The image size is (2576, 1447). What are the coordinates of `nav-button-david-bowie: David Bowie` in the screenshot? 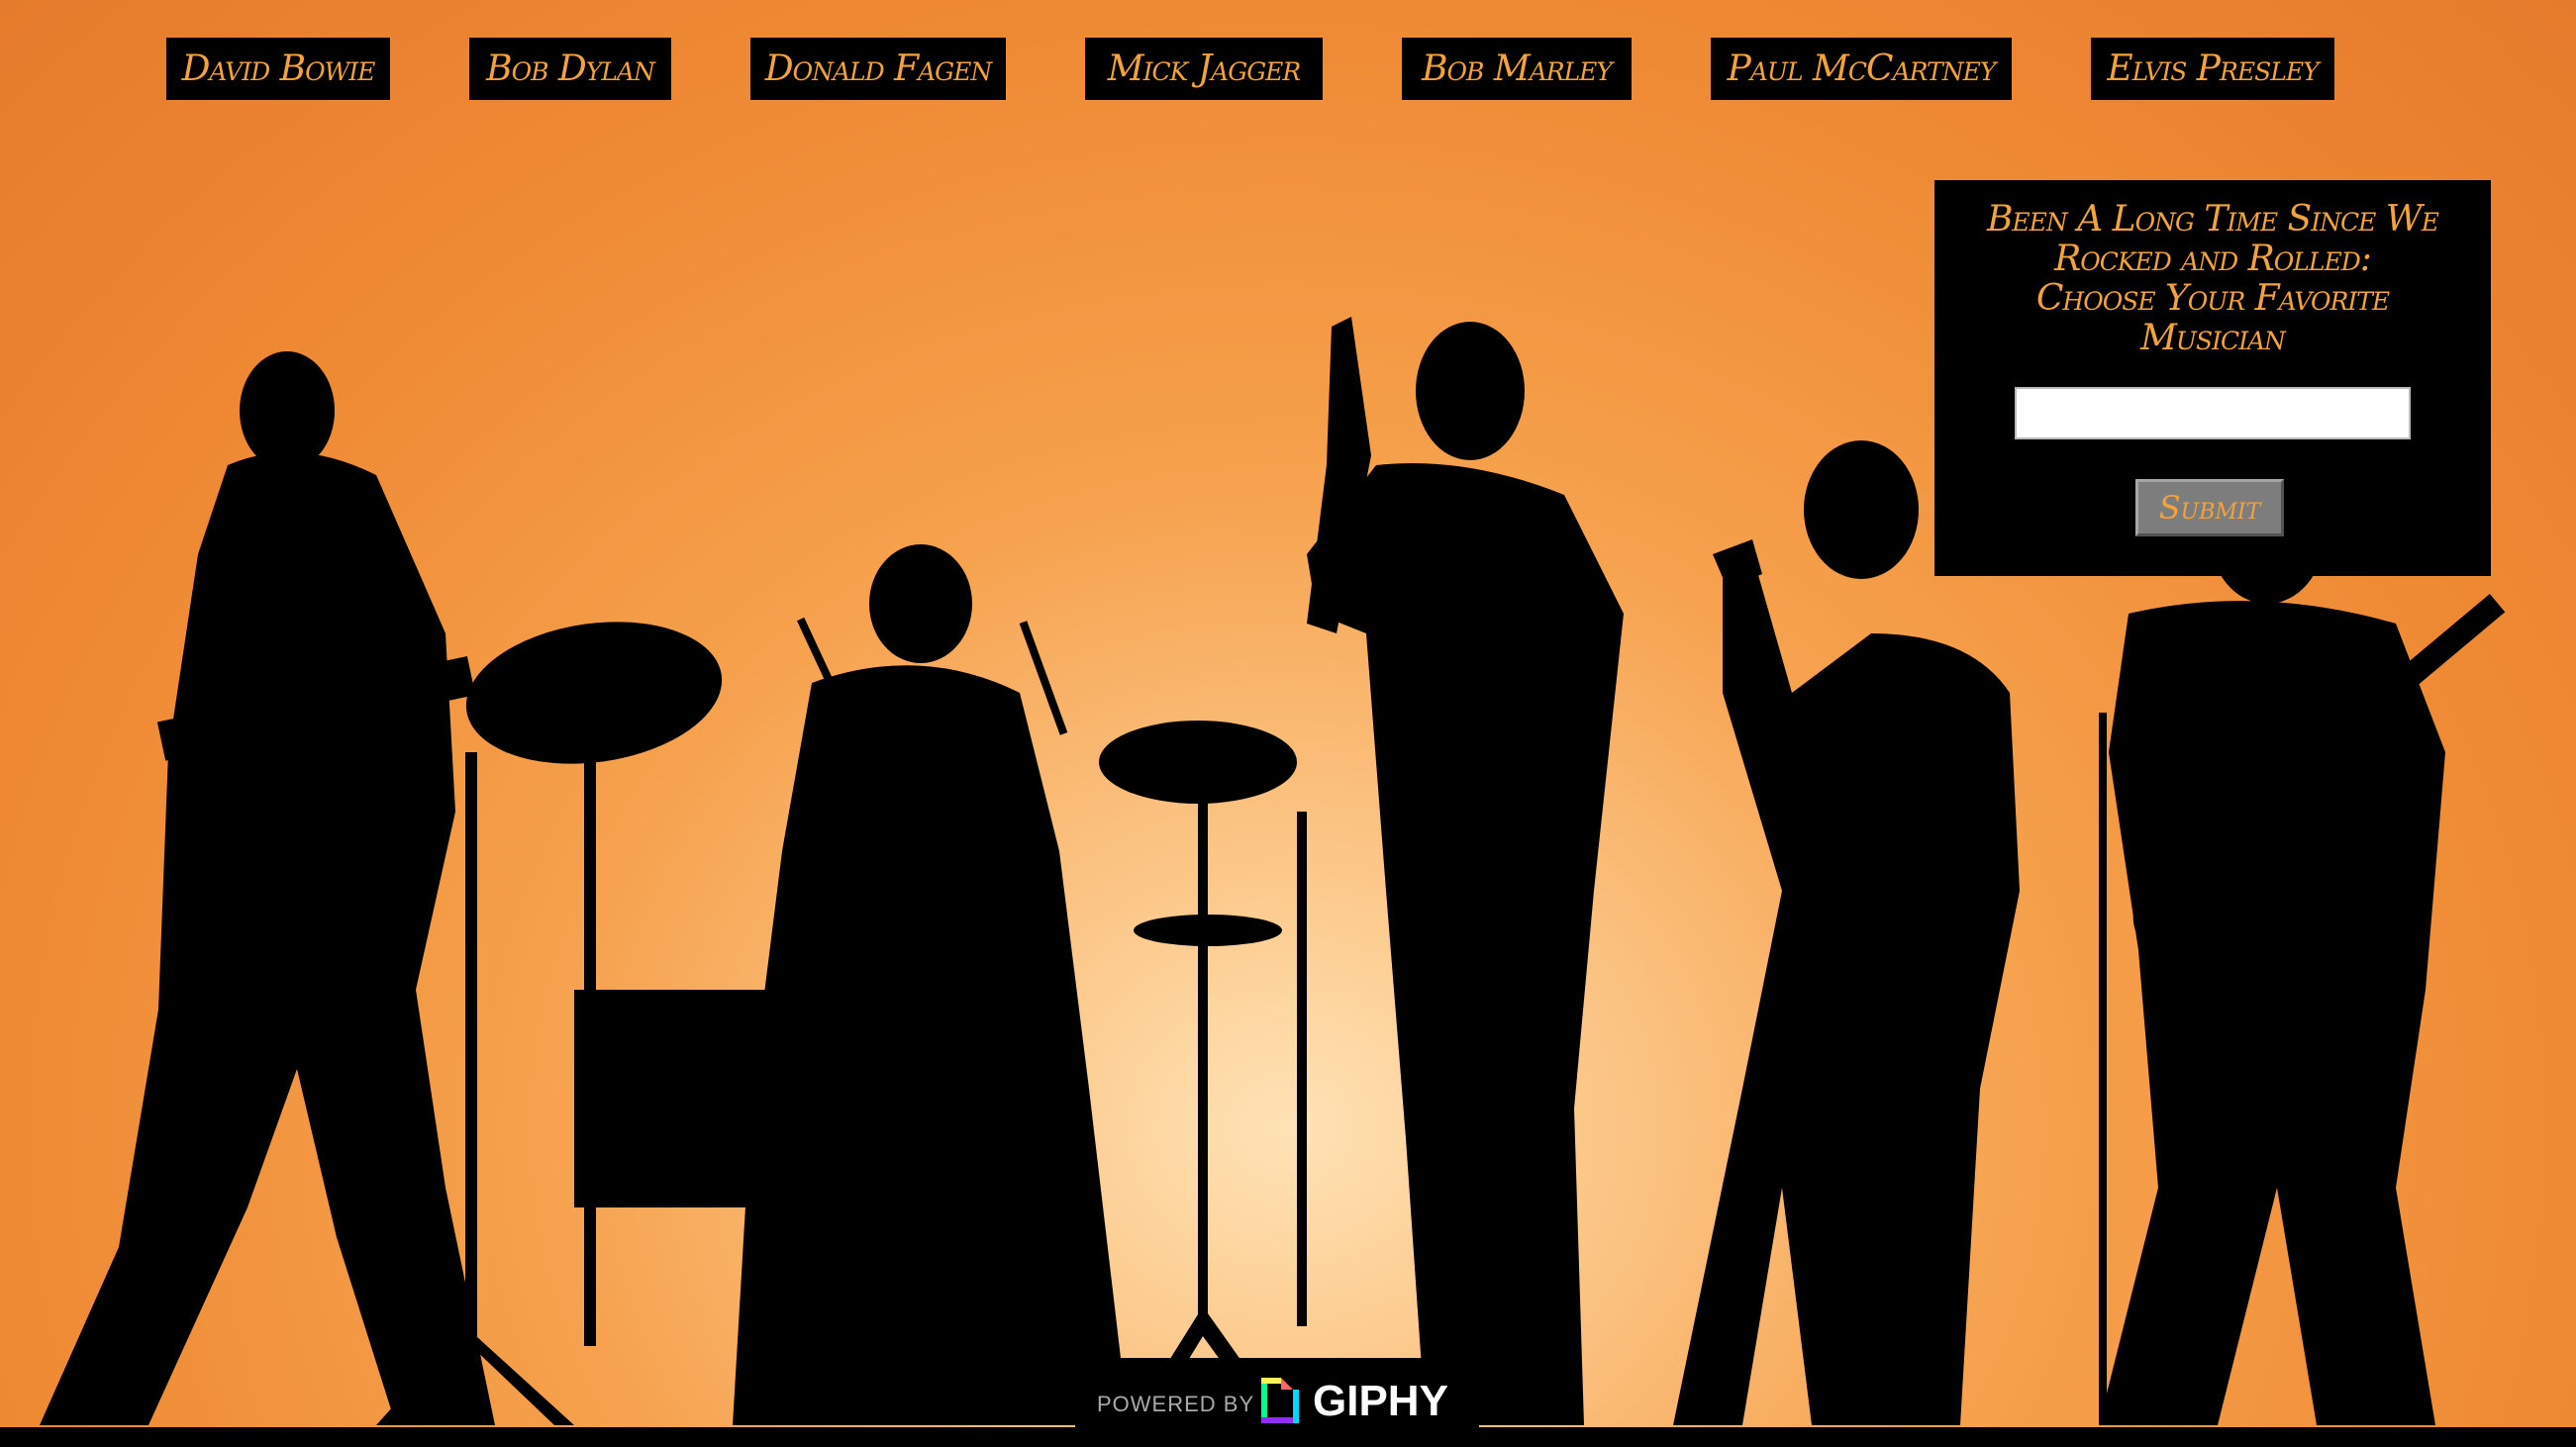 It's located at (278, 69).